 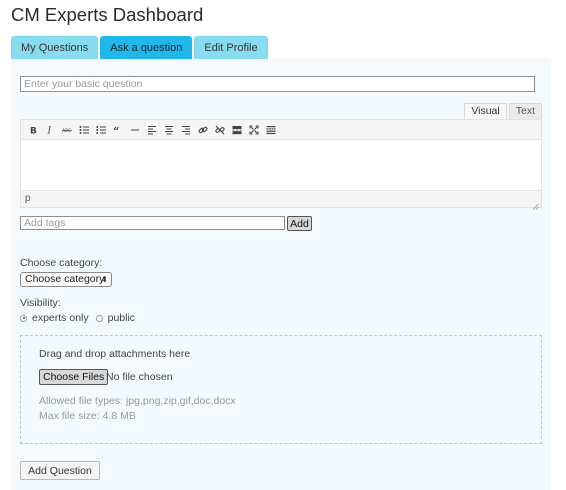 I want to click on public-radio, so click(x=99, y=318).